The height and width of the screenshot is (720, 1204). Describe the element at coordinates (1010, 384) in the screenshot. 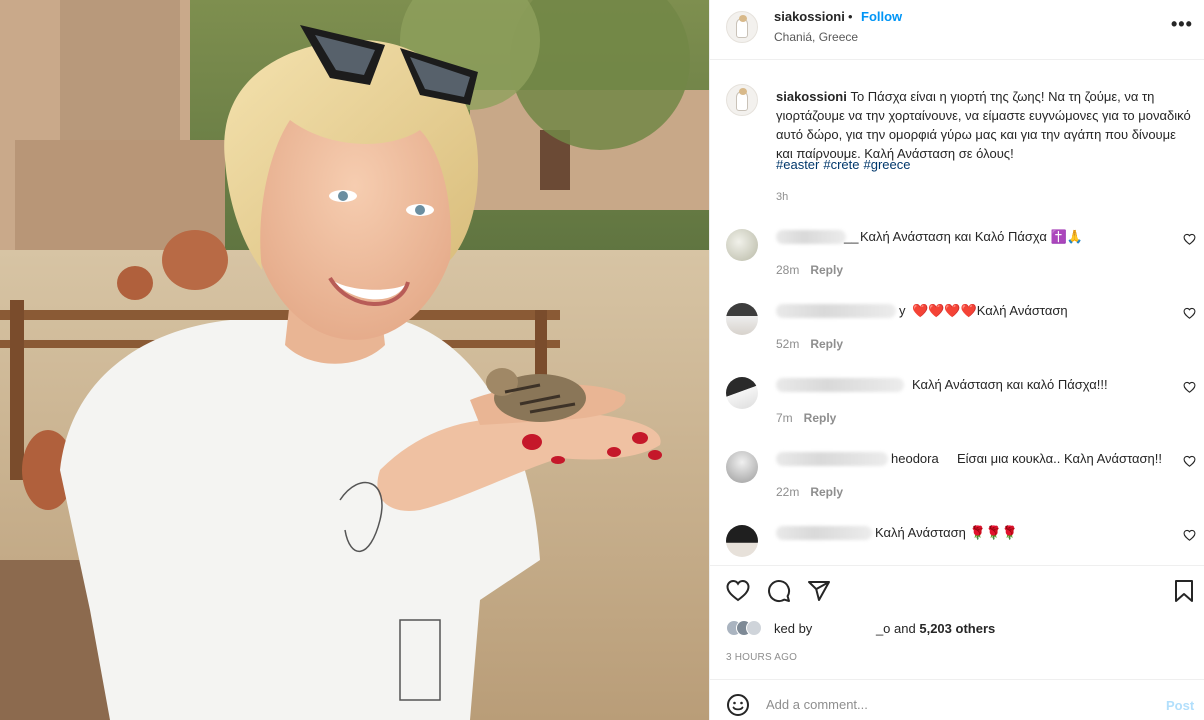

I see `comment-text: Καλή Ανάσταση και καλό Πάσχα!!!` at that location.